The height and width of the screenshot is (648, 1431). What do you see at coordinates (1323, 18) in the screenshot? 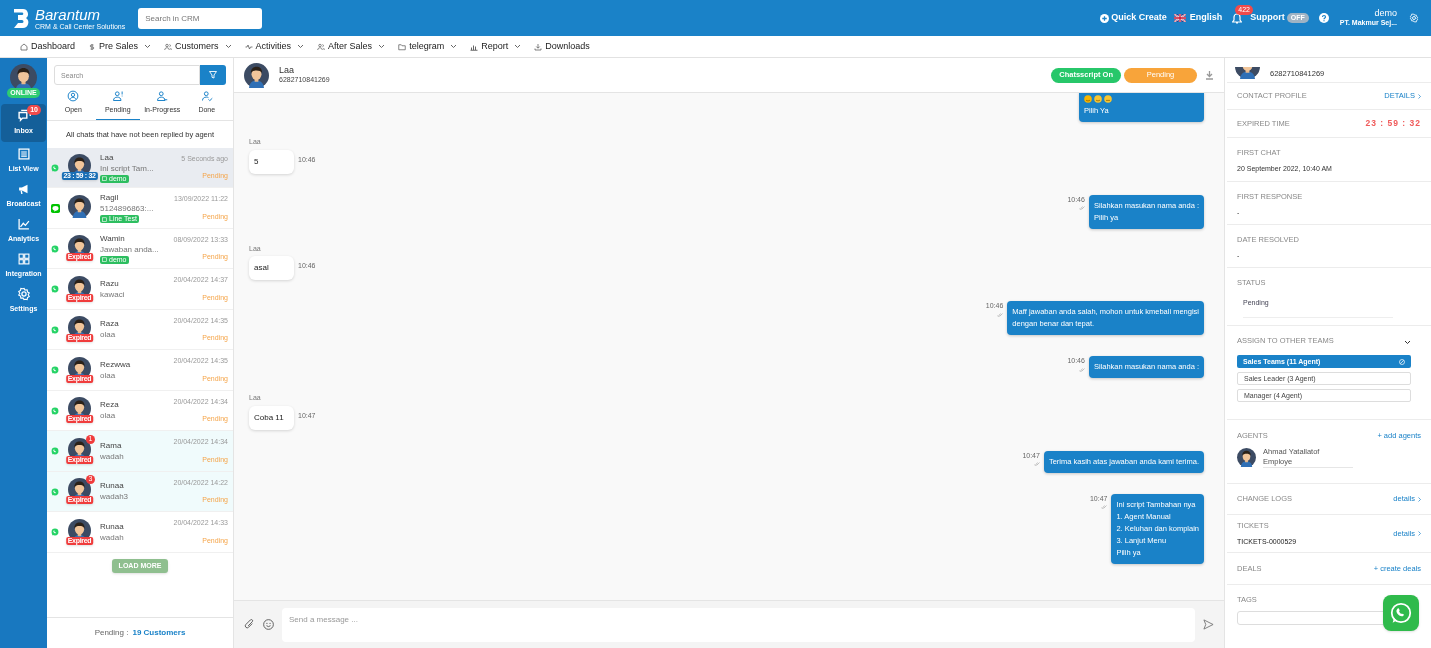
I see `help-icon` at bounding box center [1323, 18].